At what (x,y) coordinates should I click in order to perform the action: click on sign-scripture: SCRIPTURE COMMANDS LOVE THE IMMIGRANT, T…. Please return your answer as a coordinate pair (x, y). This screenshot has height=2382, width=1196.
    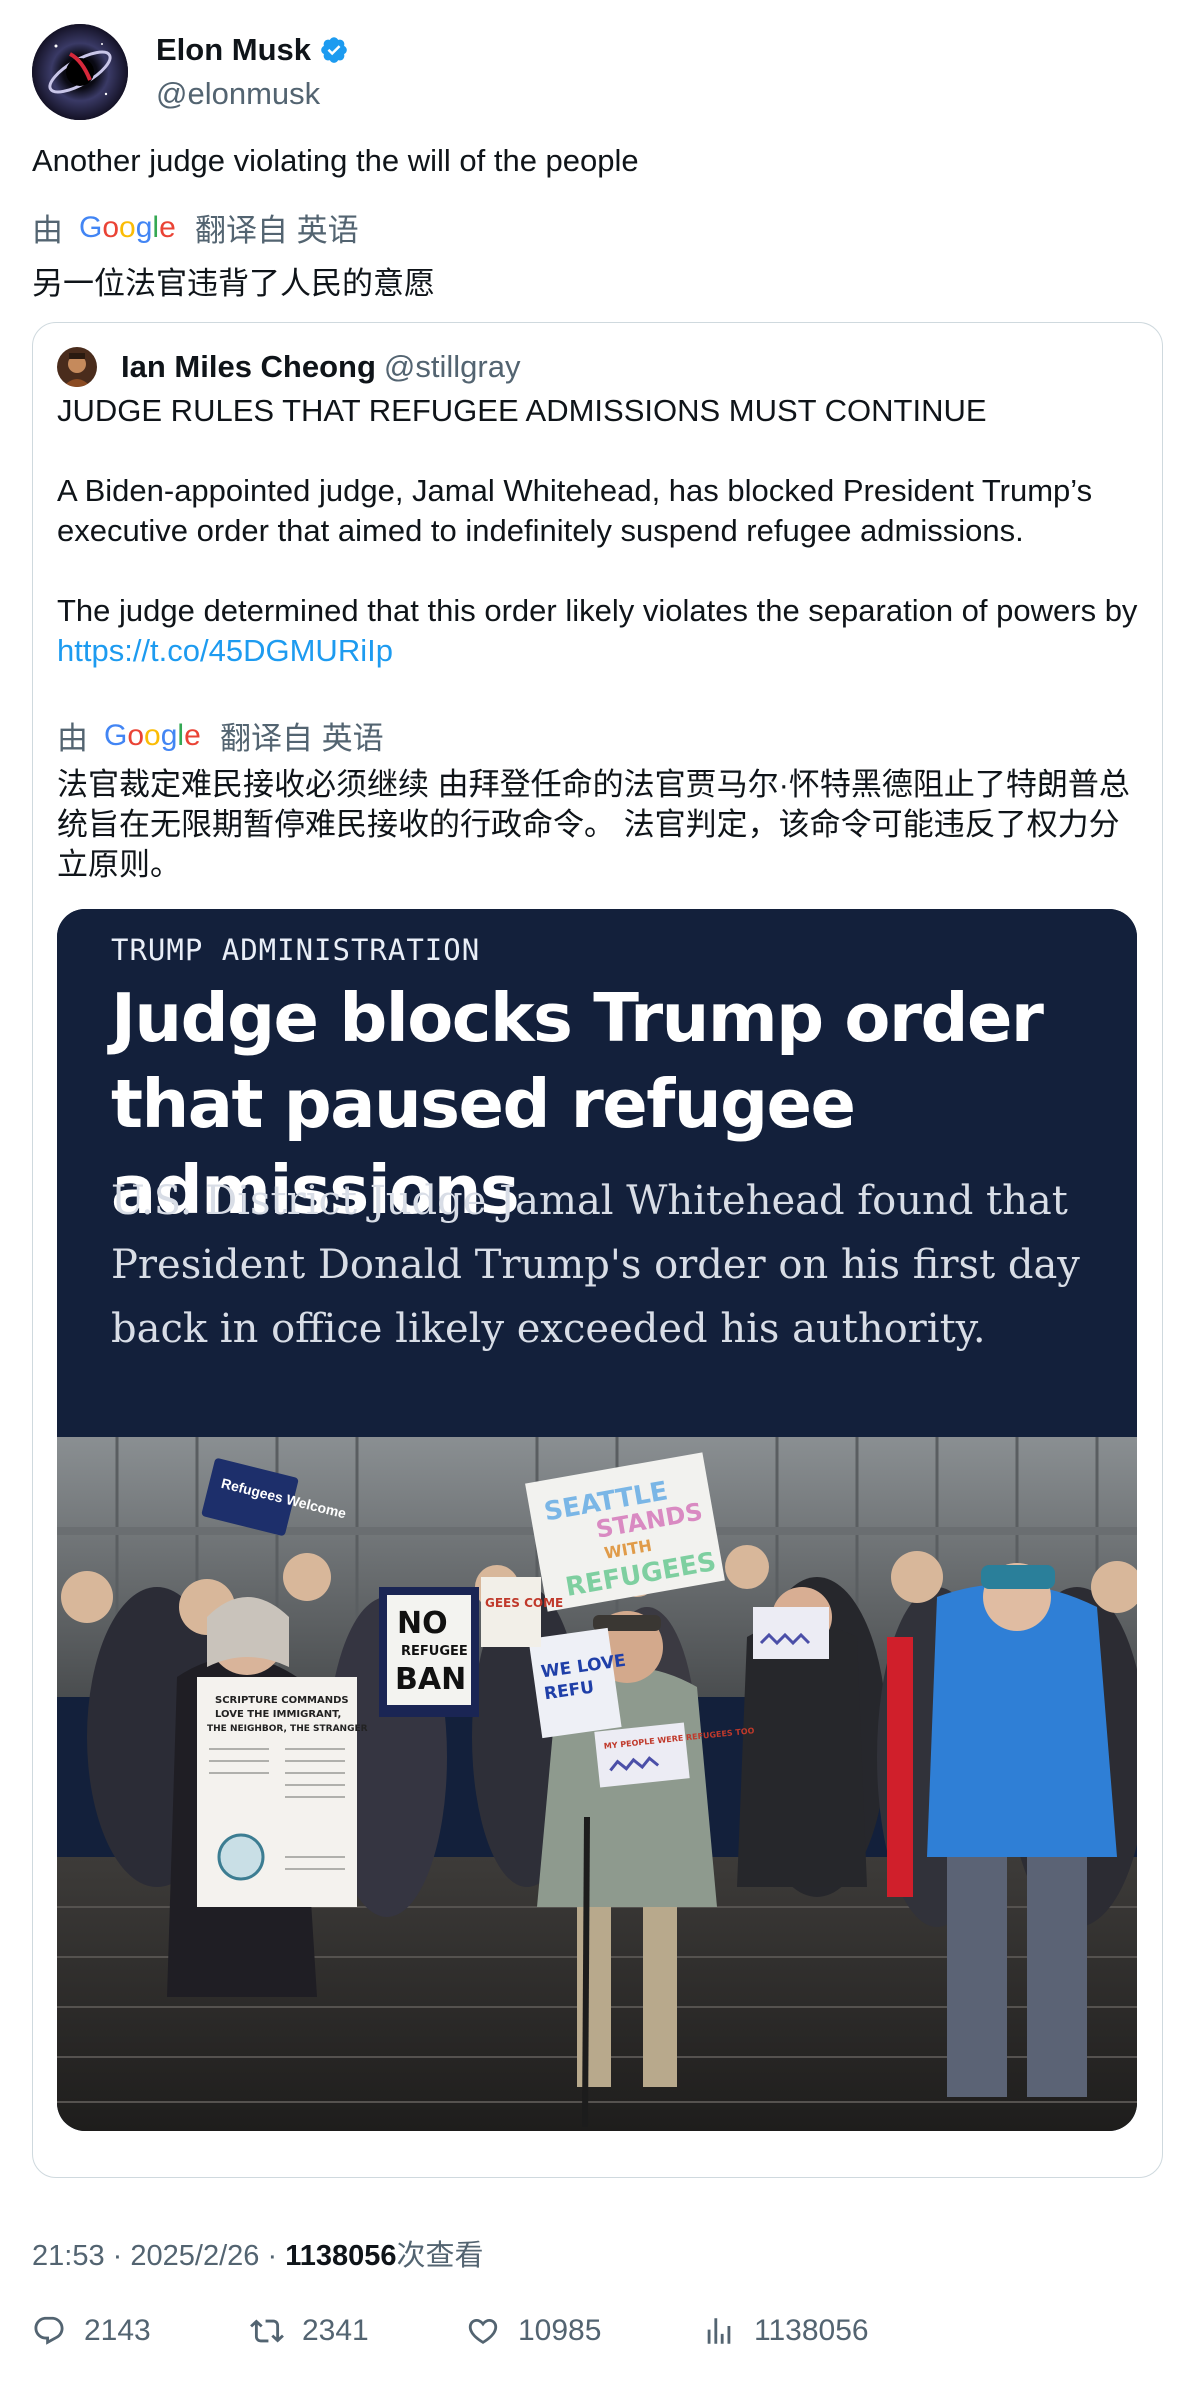
    Looking at the image, I should click on (282, 1792).